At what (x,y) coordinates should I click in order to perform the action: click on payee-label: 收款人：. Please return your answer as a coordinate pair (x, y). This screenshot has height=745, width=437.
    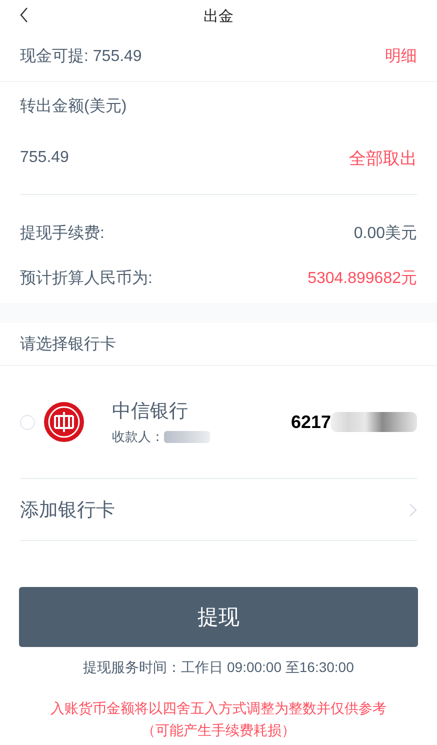
    Looking at the image, I should click on (138, 437).